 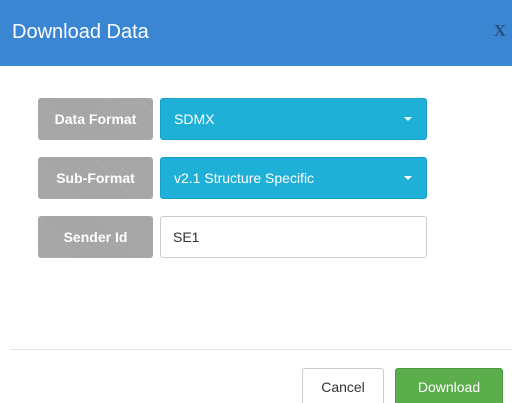 What do you see at coordinates (500, 31) in the screenshot?
I see `close-button: X` at bounding box center [500, 31].